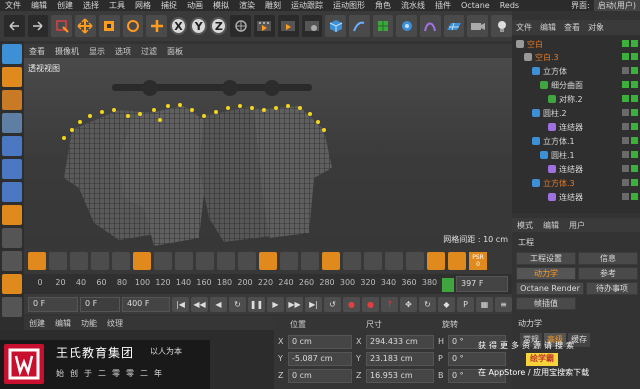  What do you see at coordinates (146, 304) in the screenshot?
I see `end-frame-field: 400 F` at bounding box center [146, 304].